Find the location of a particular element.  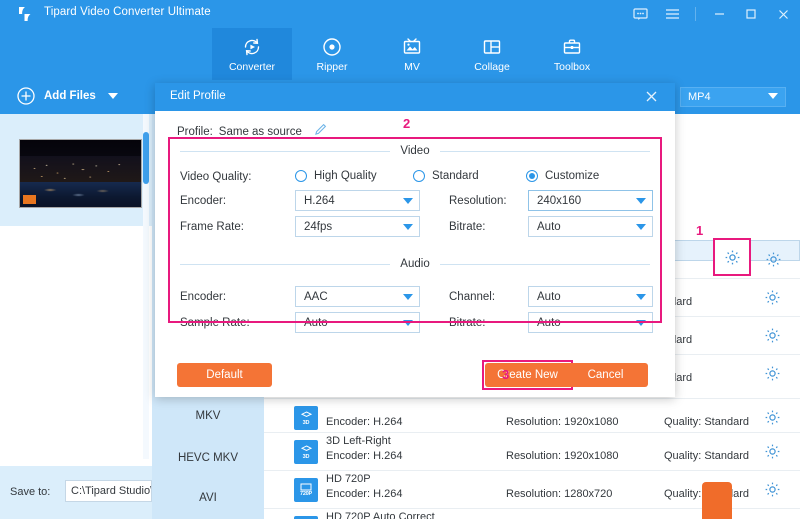

output-format-area: : MP4 is located at coordinates (728, 97).